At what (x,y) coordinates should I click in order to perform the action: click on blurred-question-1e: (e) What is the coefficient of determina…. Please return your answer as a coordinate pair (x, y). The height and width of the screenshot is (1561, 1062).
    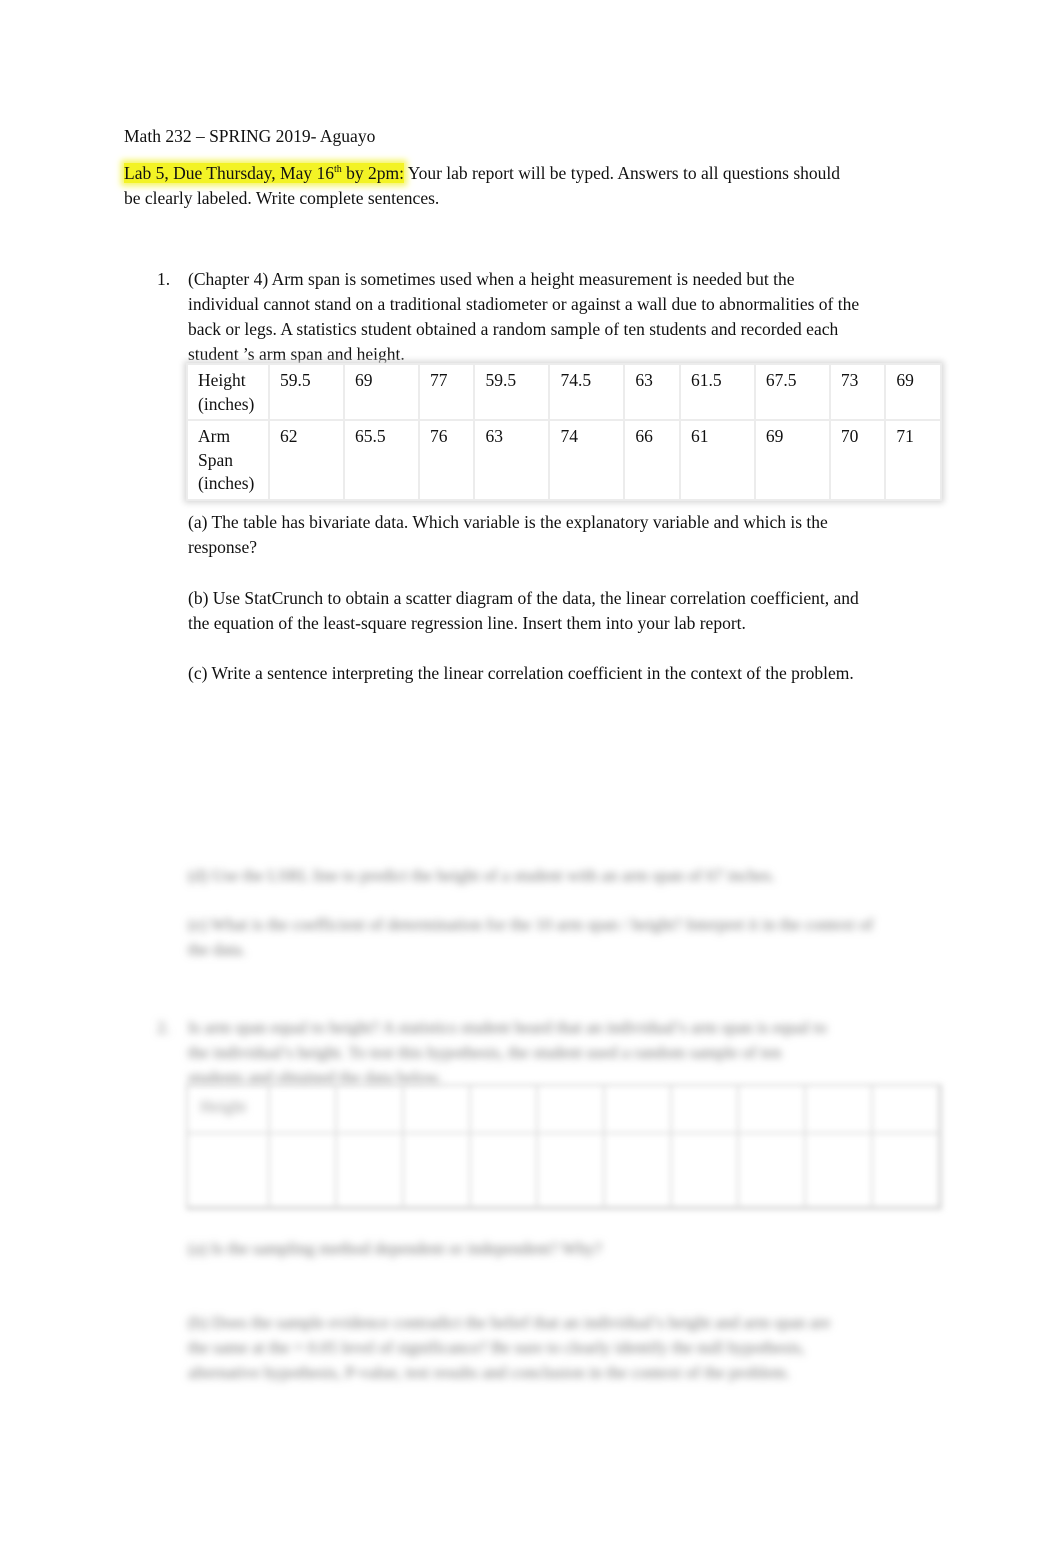
    Looking at the image, I should click on (530, 937).